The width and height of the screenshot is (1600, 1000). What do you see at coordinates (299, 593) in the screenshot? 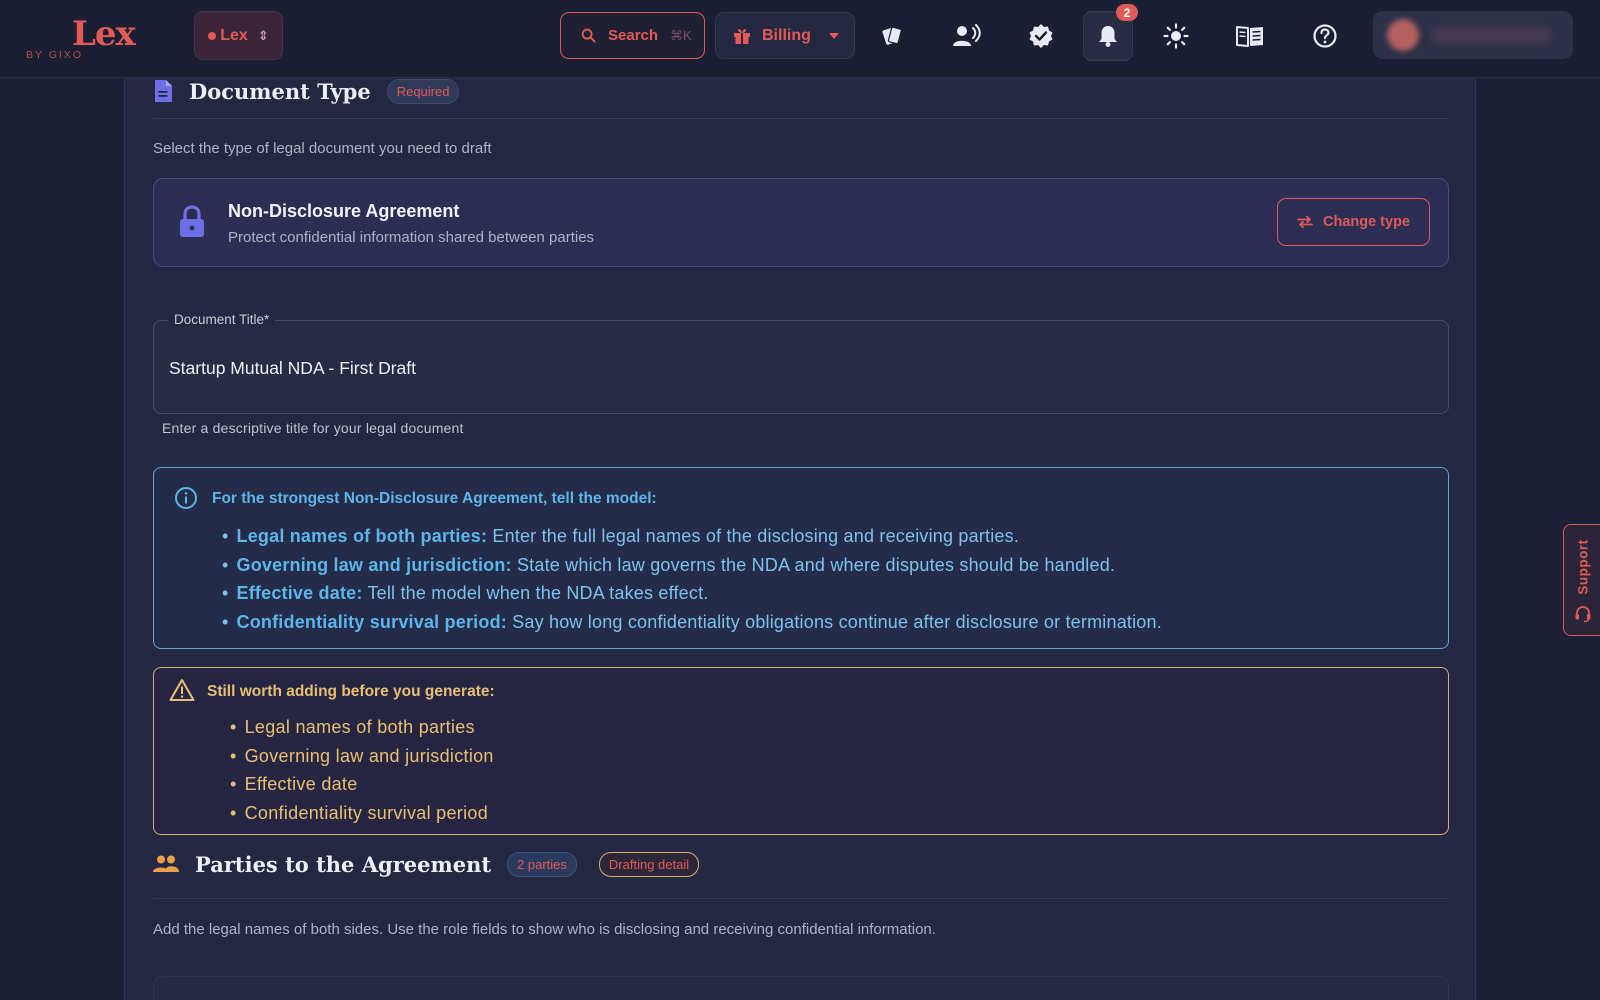
I see `tip-term: Effective date:` at bounding box center [299, 593].